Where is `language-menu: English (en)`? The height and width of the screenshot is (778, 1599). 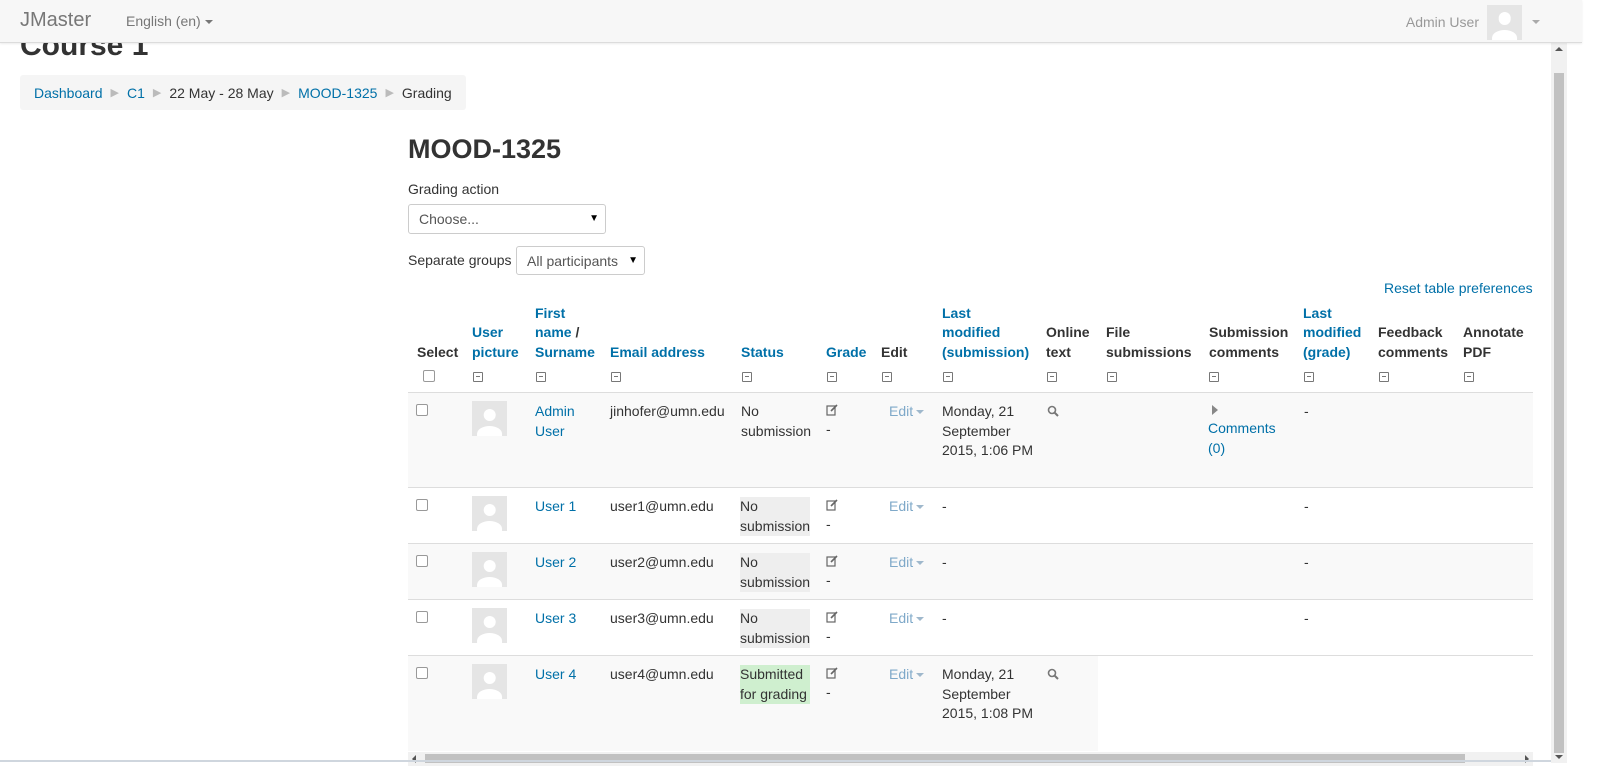 language-menu: English (en) is located at coordinates (169, 21).